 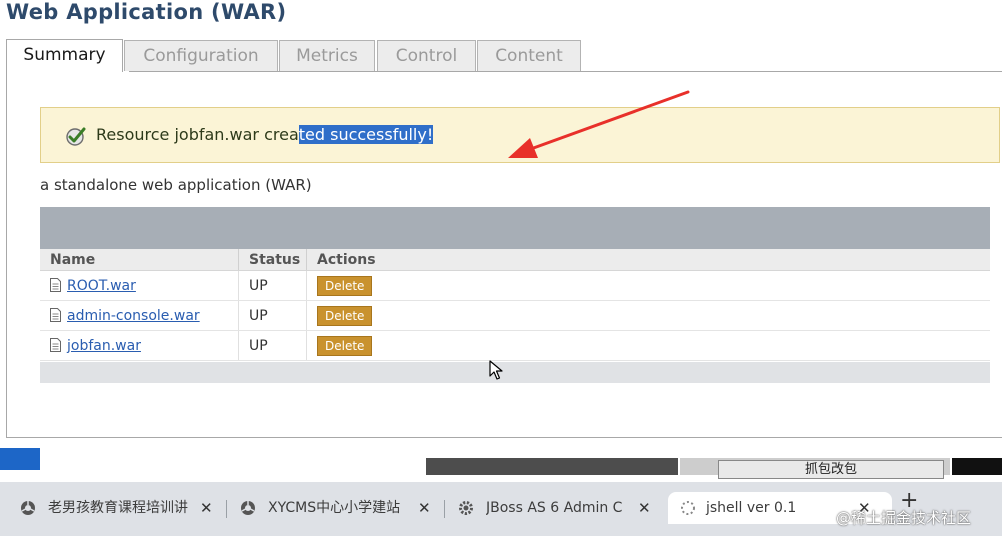 I want to click on table-row: jobfan.war UP Delete, so click(x=515, y=345).